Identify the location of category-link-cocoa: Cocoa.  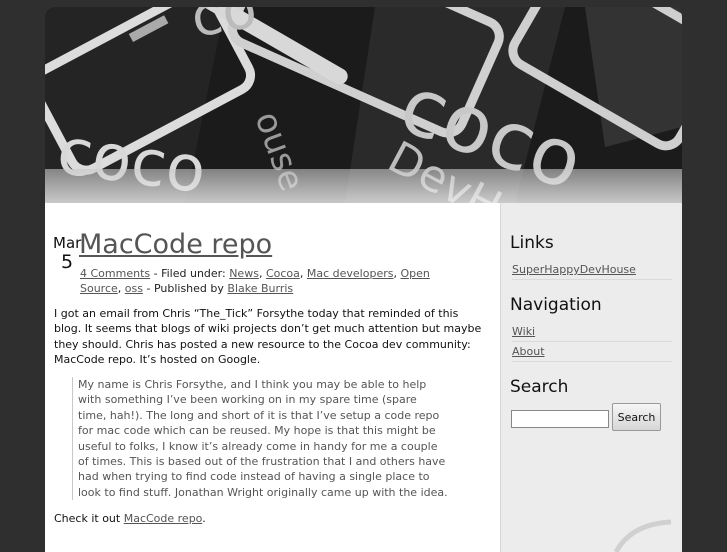
(283, 273).